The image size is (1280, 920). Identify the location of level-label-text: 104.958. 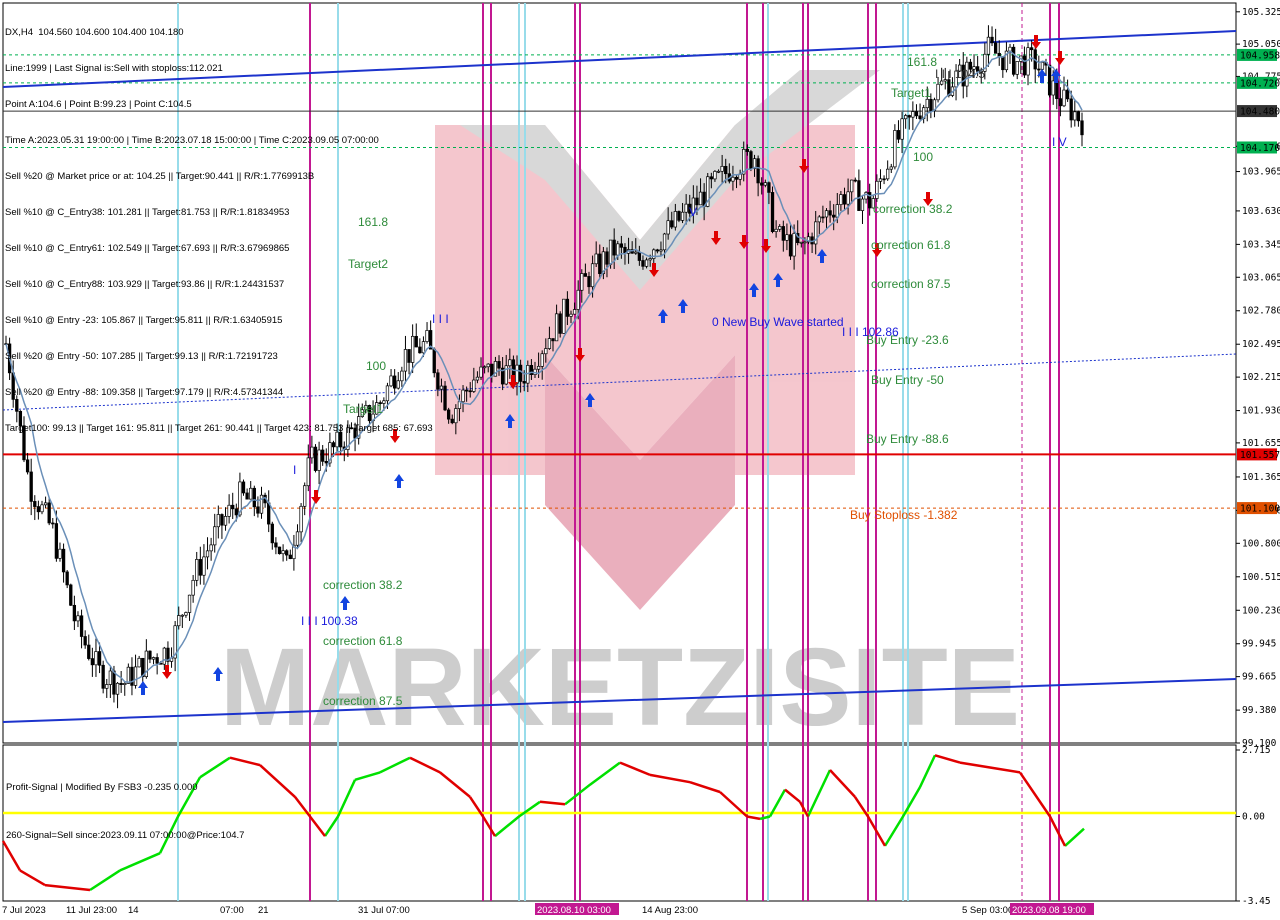
(1260, 55).